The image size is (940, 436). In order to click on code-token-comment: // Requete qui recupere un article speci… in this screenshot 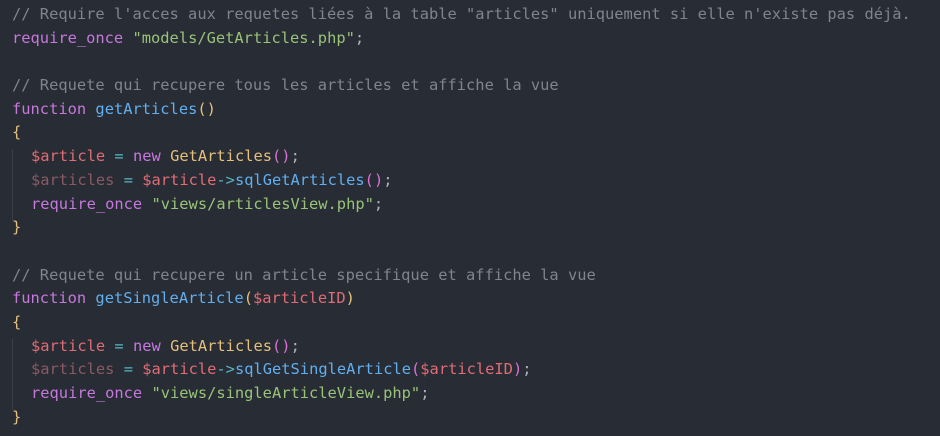, I will do `click(304, 274)`.